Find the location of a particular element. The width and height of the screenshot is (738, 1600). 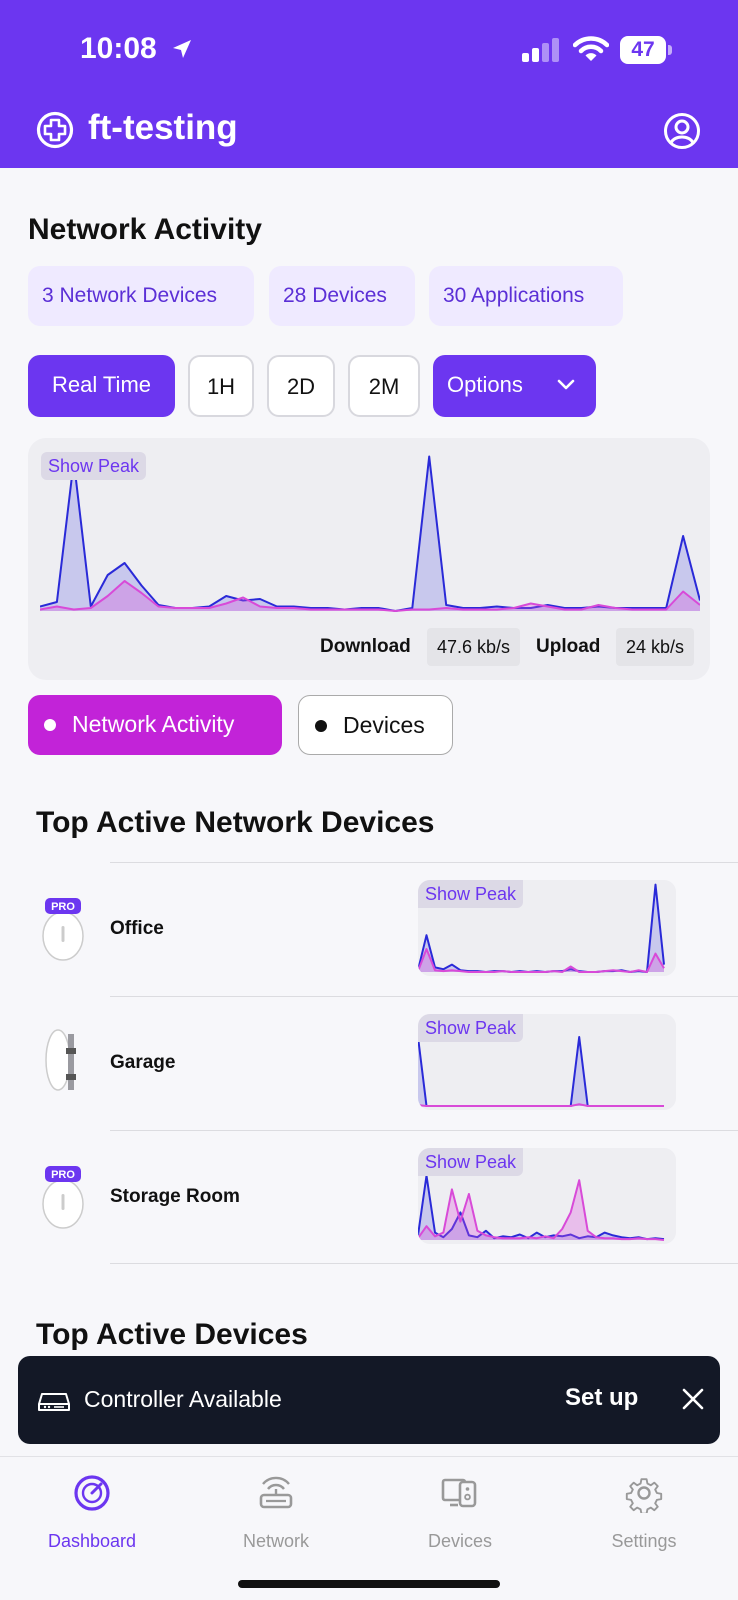

tab-label: Network is located at coordinates (275, 1541).